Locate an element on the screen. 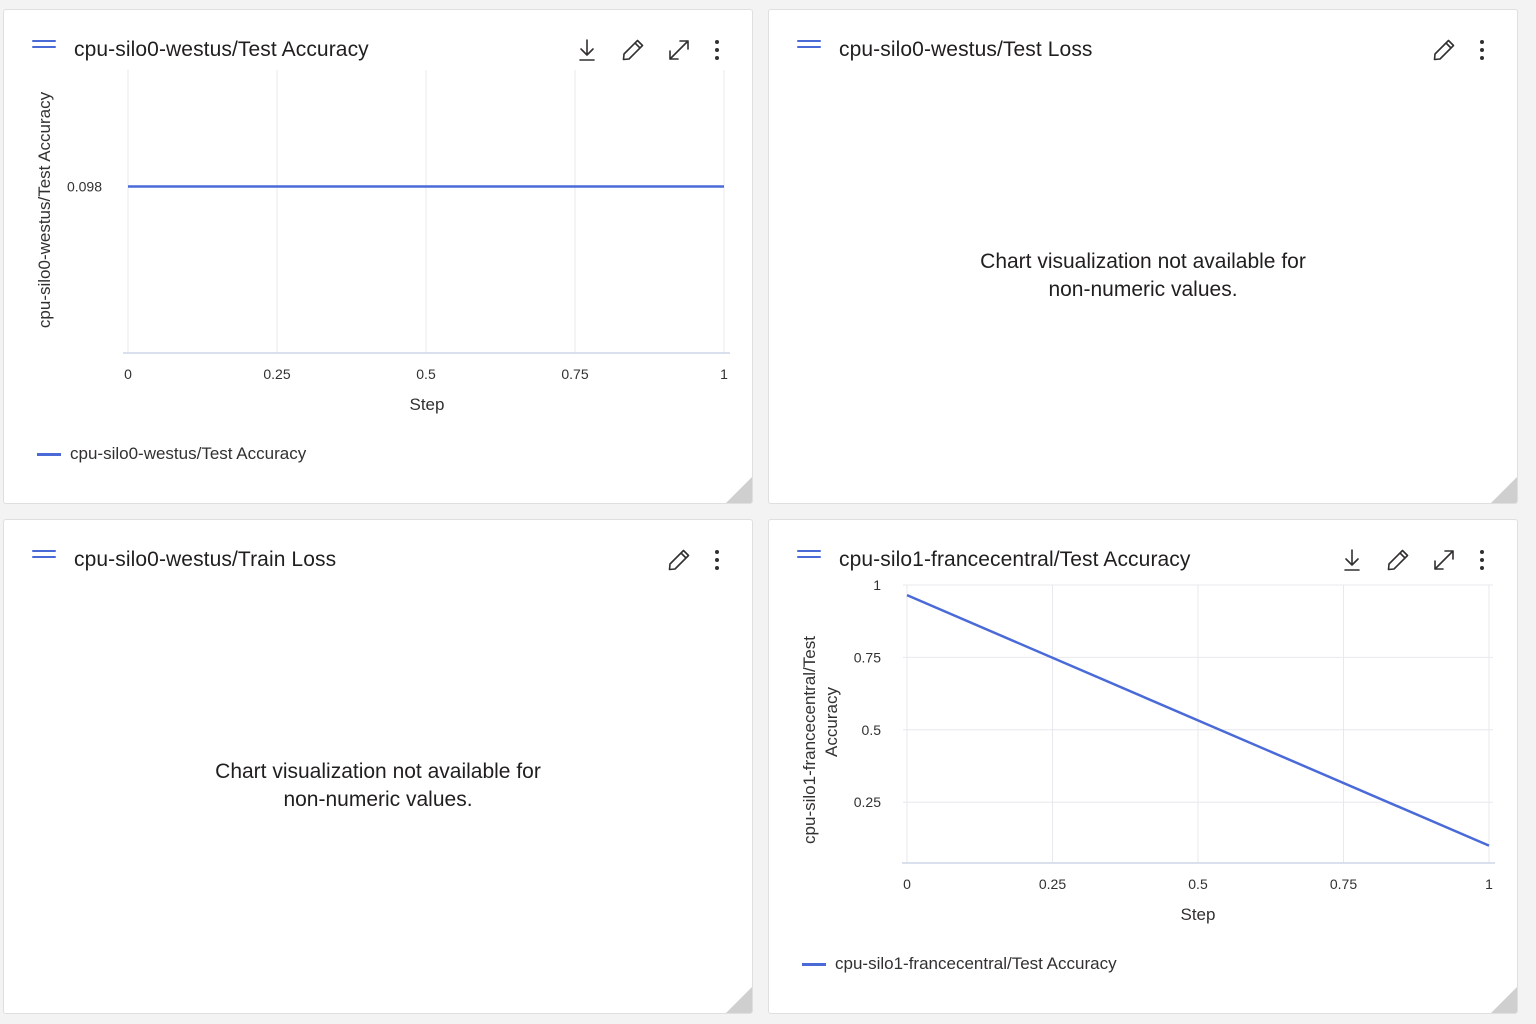 This screenshot has width=1536, height=1024. chart-legend: cpu-silo1-francecentral/Test Accuracy is located at coordinates (959, 964).